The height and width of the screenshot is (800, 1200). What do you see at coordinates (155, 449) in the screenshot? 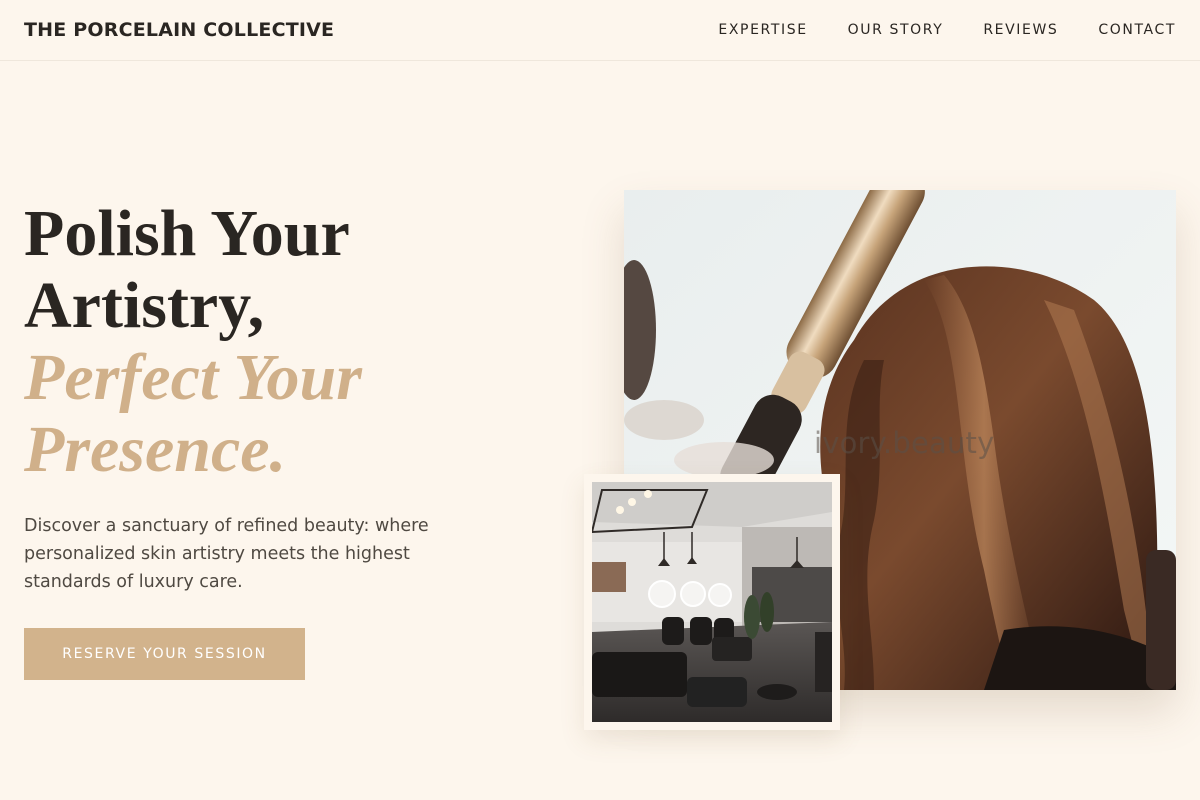
I see `hero-title-accent-line-2: Presence.` at bounding box center [155, 449].